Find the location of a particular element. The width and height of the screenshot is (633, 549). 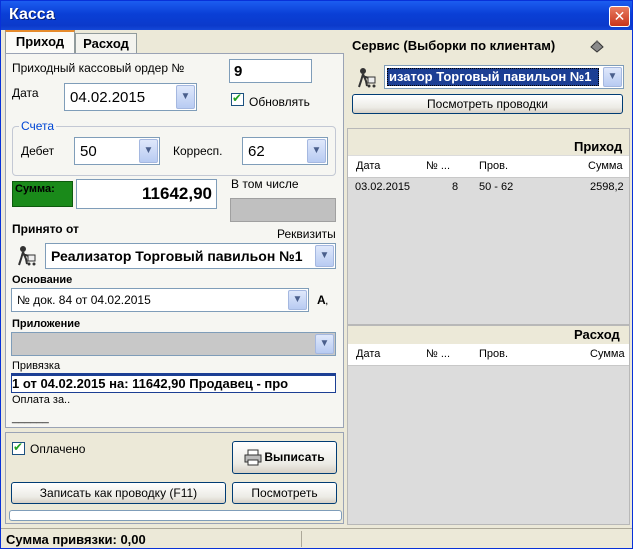

table-row: 03.02.2015 8 50 - 62 2598,2 is located at coordinates (488, 189).